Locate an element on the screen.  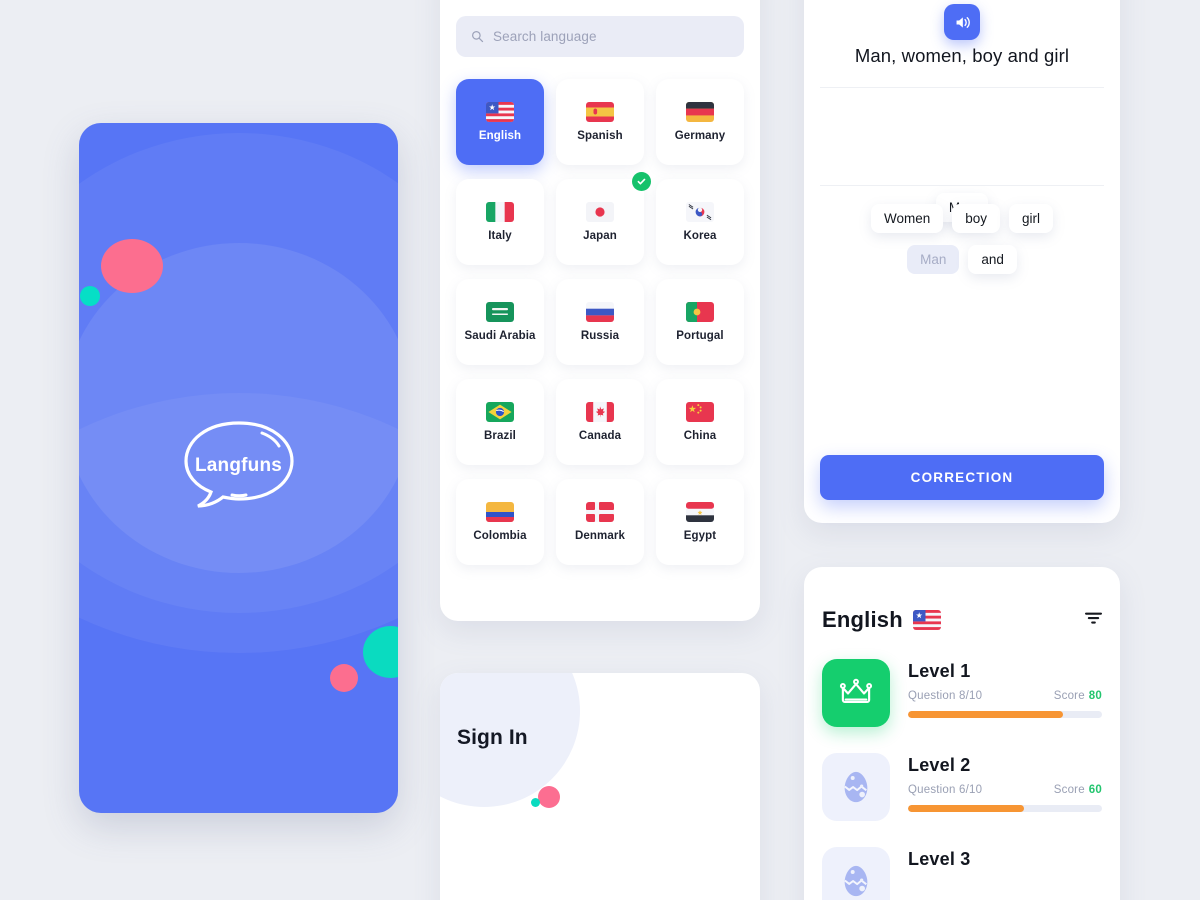
language-tile-label: Saudi Arabia is located at coordinates (500, 336).